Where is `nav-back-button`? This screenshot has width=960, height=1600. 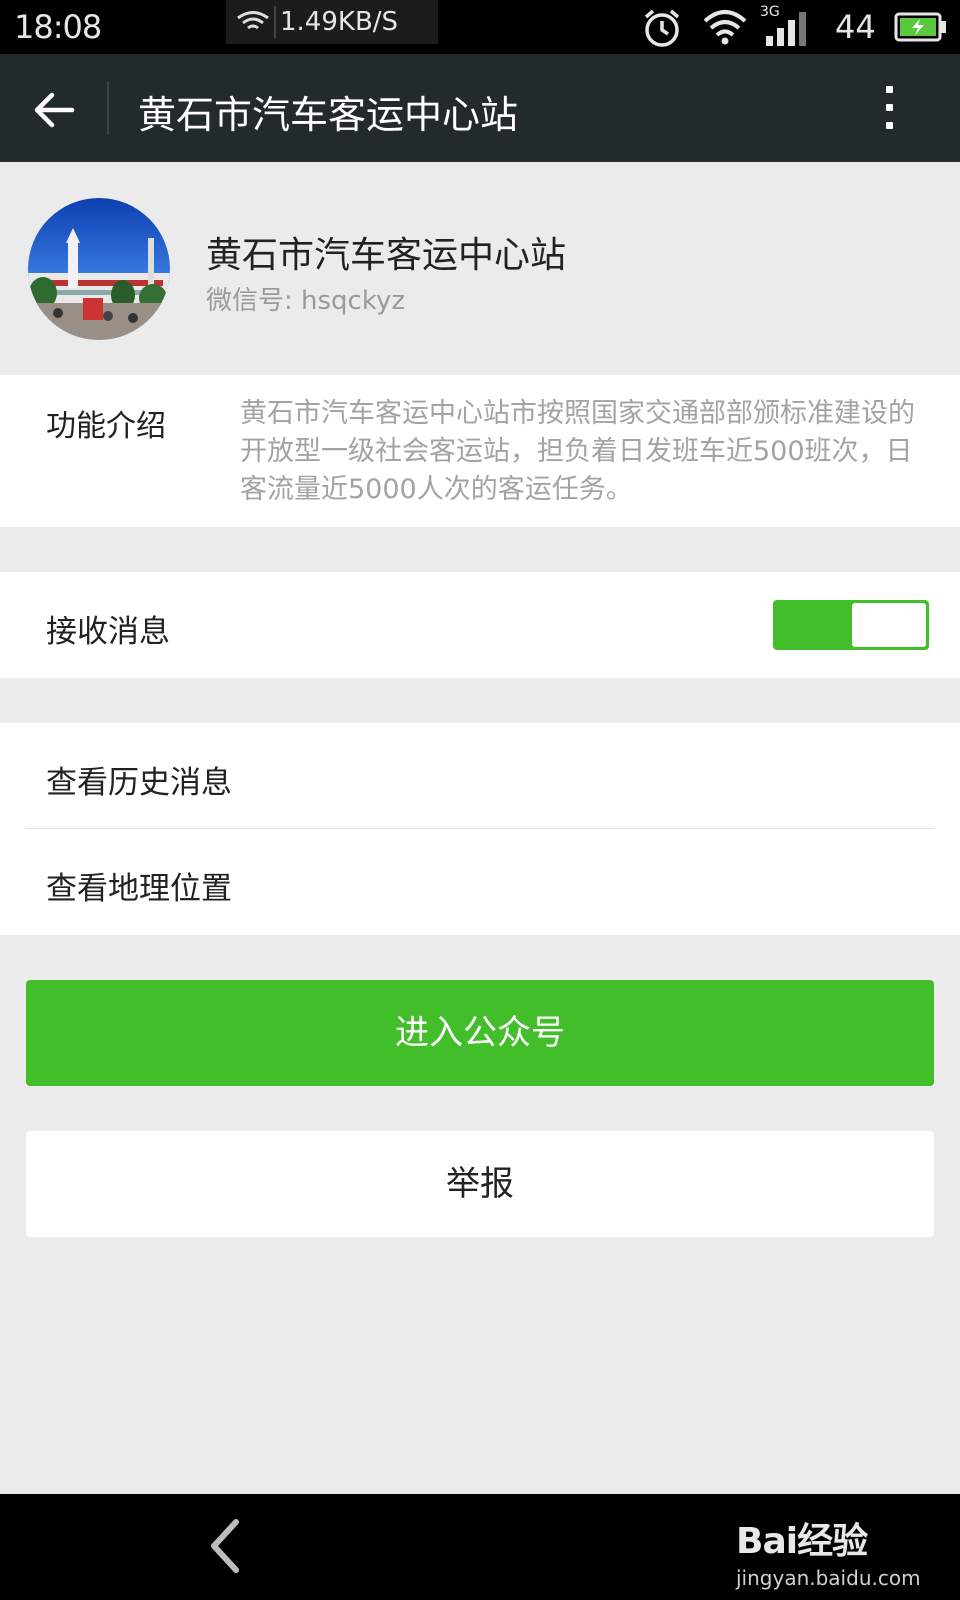
nav-back-button is located at coordinates (226, 1546).